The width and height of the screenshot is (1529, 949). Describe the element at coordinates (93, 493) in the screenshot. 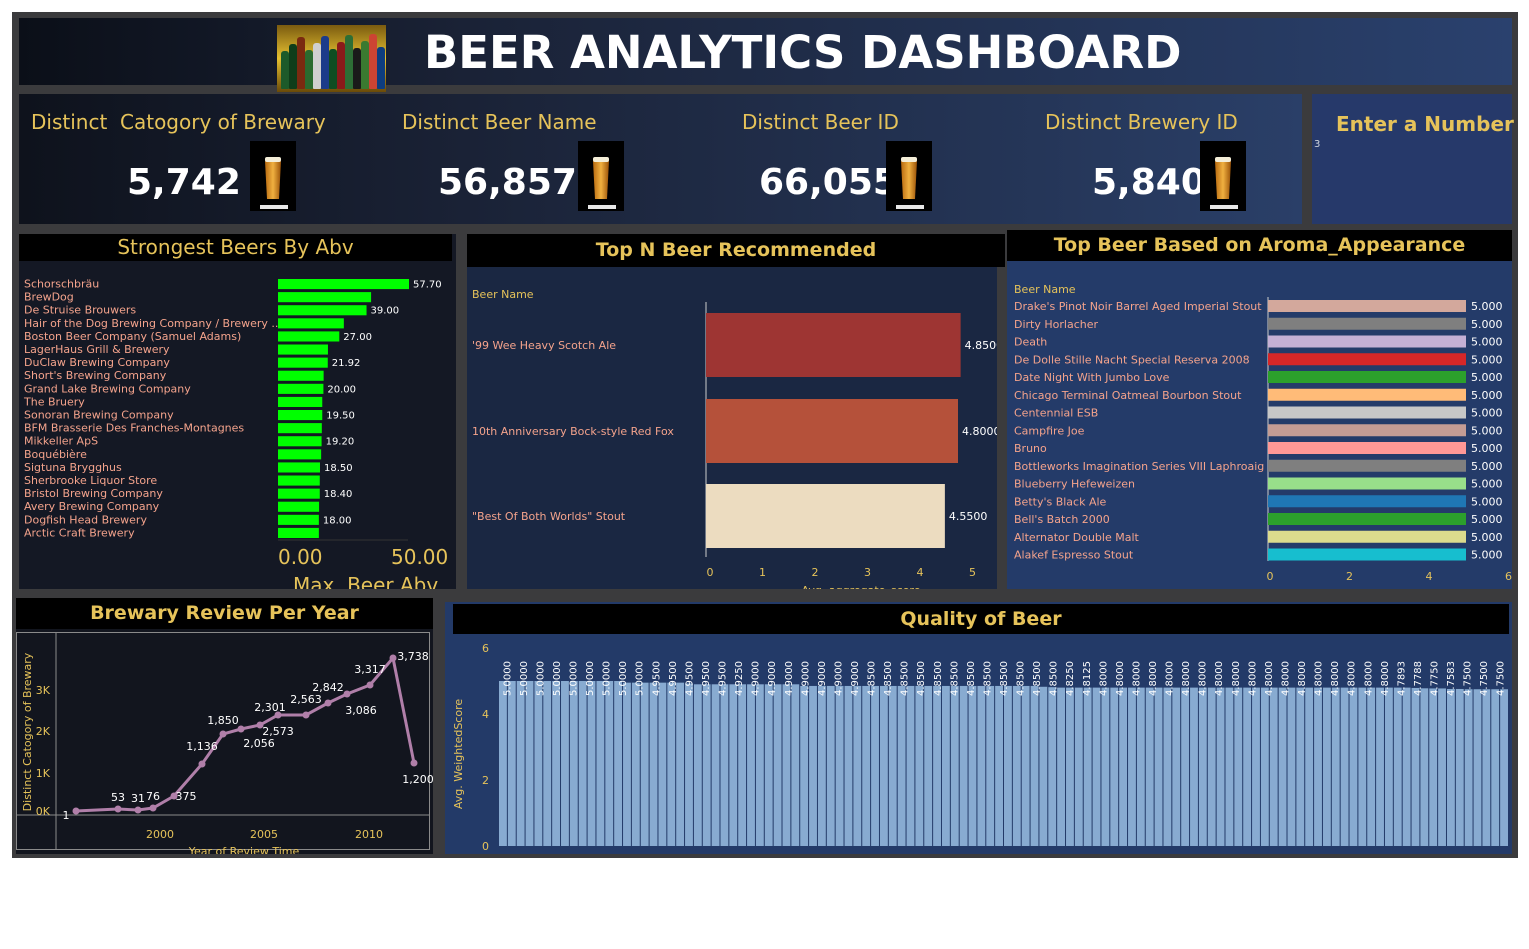

I see `beer-label: Bristol Brewing Company` at that location.